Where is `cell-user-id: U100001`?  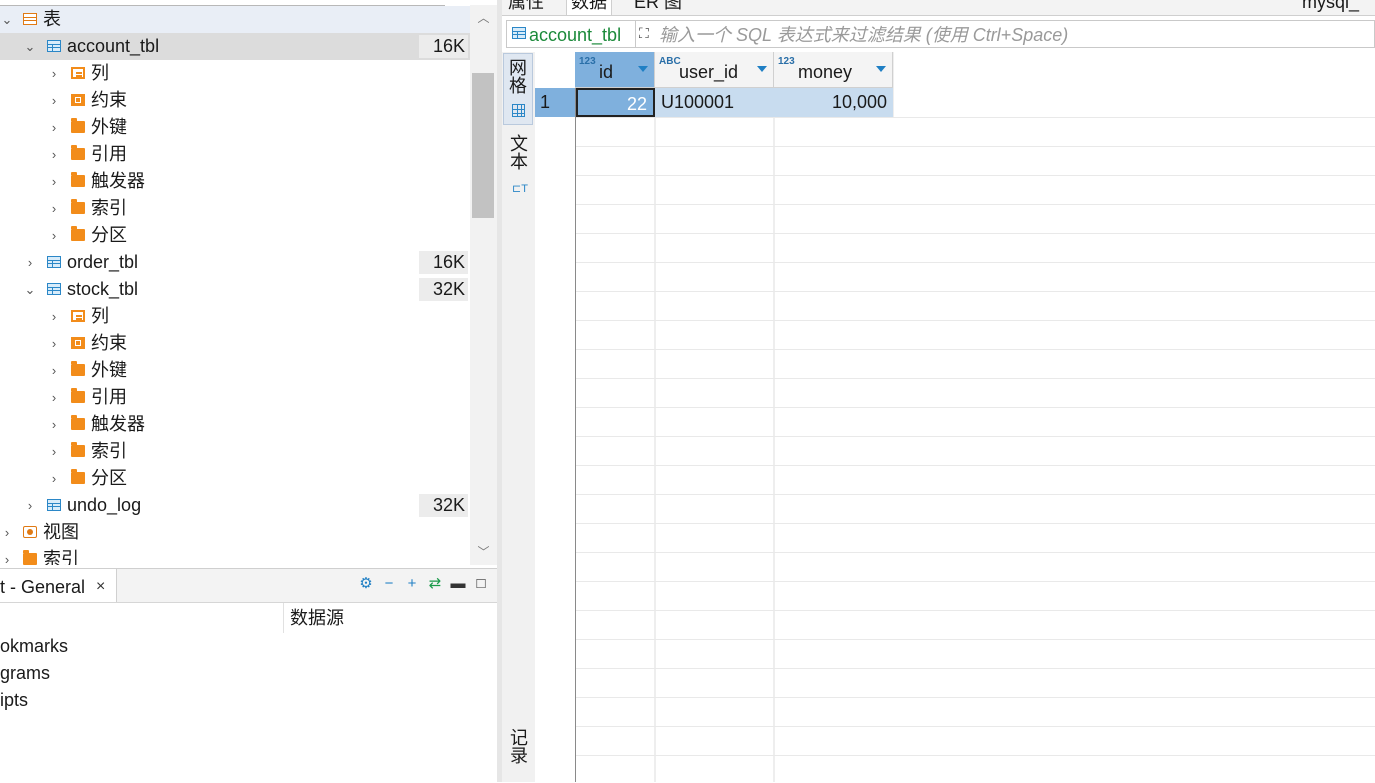
cell-user-id: U100001 is located at coordinates (714, 102).